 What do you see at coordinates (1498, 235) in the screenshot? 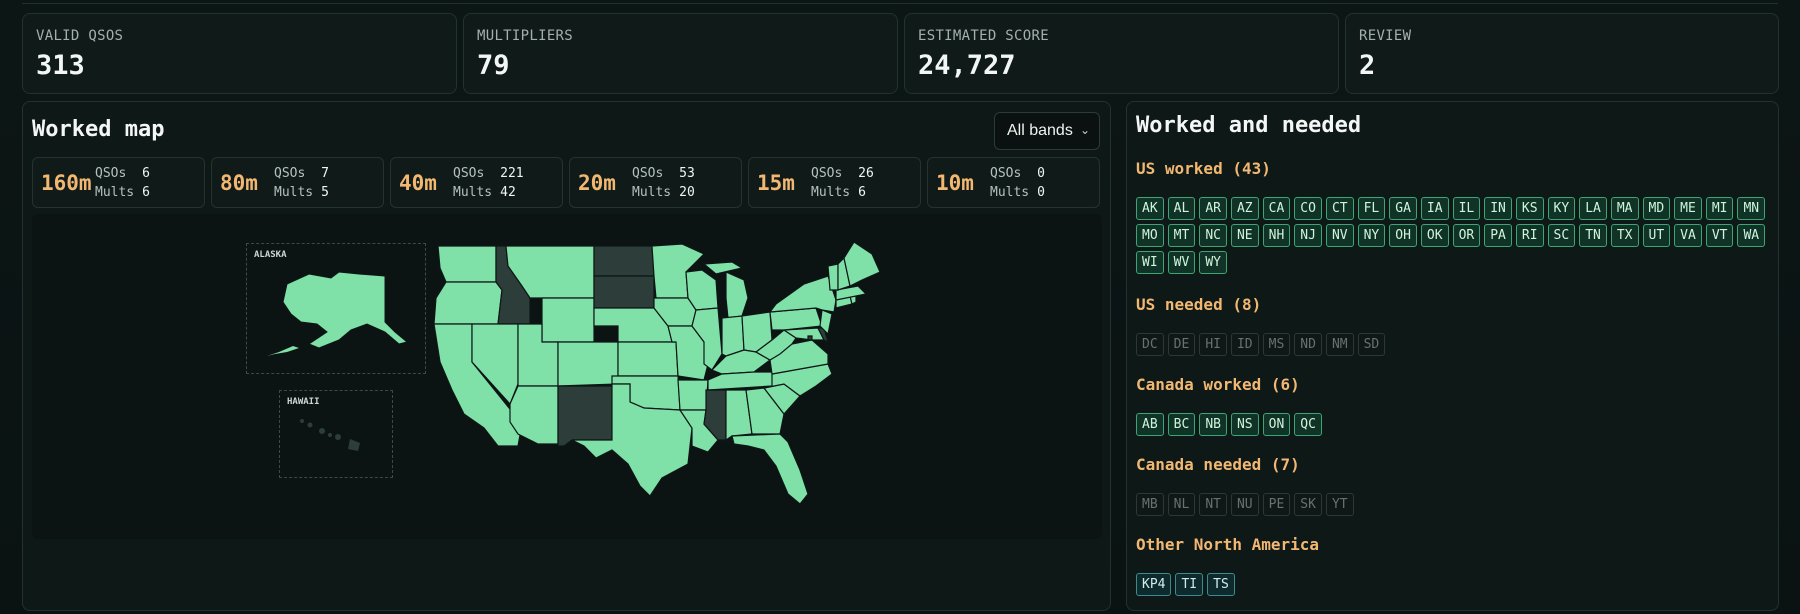
I see `region-chip-pa: PA` at bounding box center [1498, 235].